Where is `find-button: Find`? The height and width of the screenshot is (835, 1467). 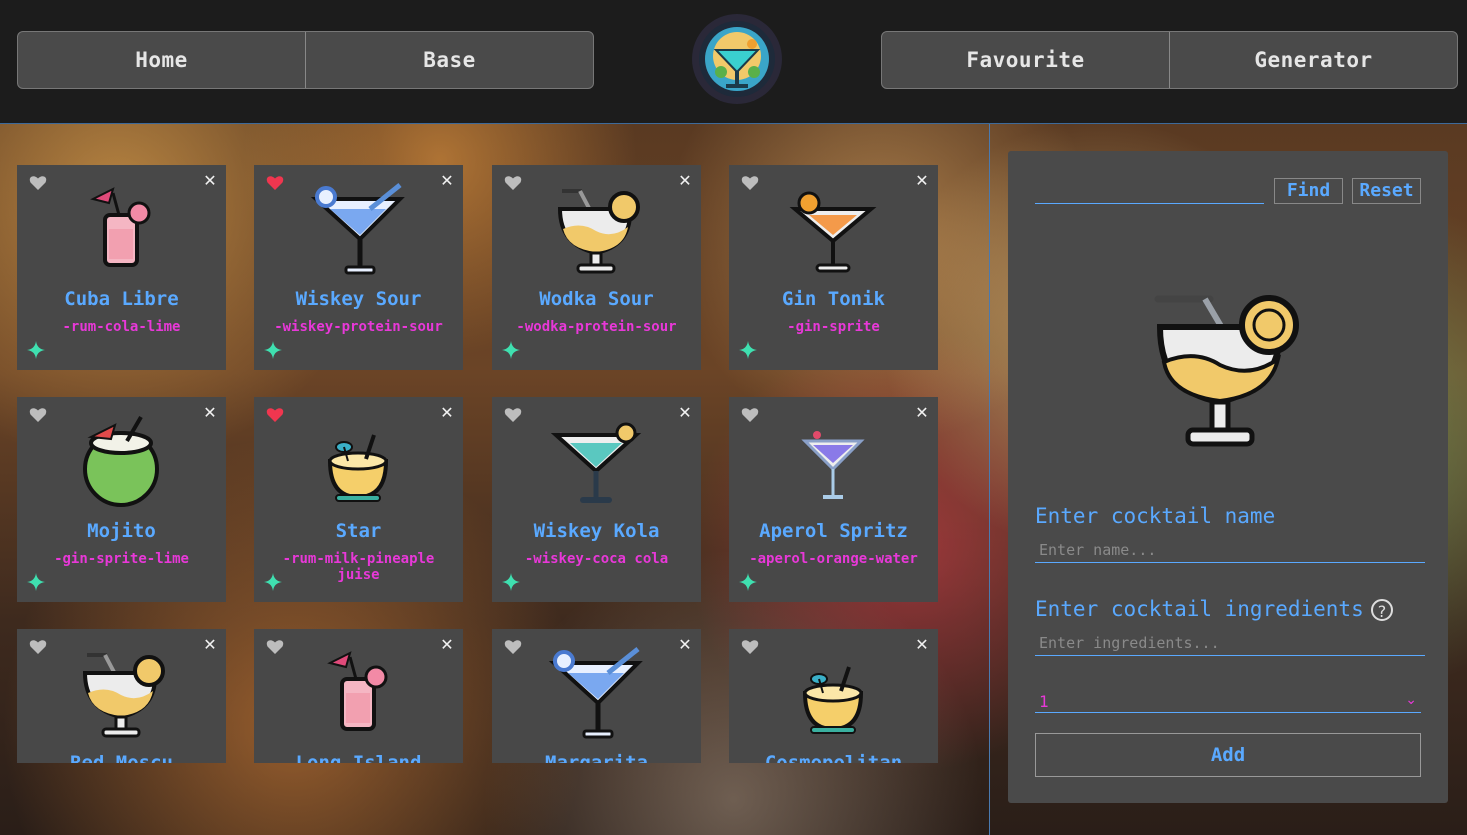
find-button: Find is located at coordinates (1308, 191).